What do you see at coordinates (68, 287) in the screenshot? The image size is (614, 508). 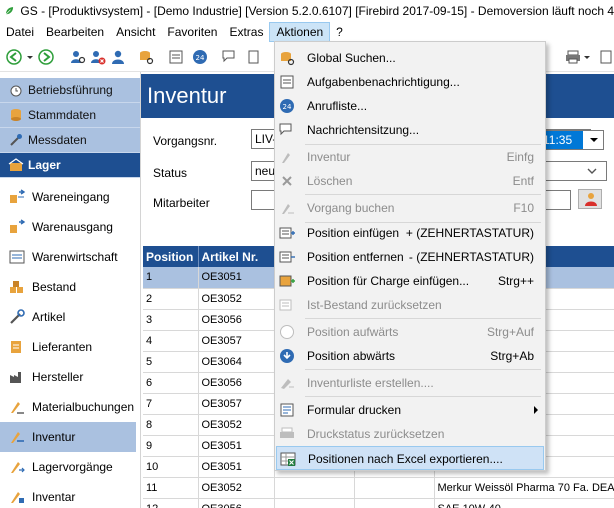 I see `nav-item-bestand: Bestand` at bounding box center [68, 287].